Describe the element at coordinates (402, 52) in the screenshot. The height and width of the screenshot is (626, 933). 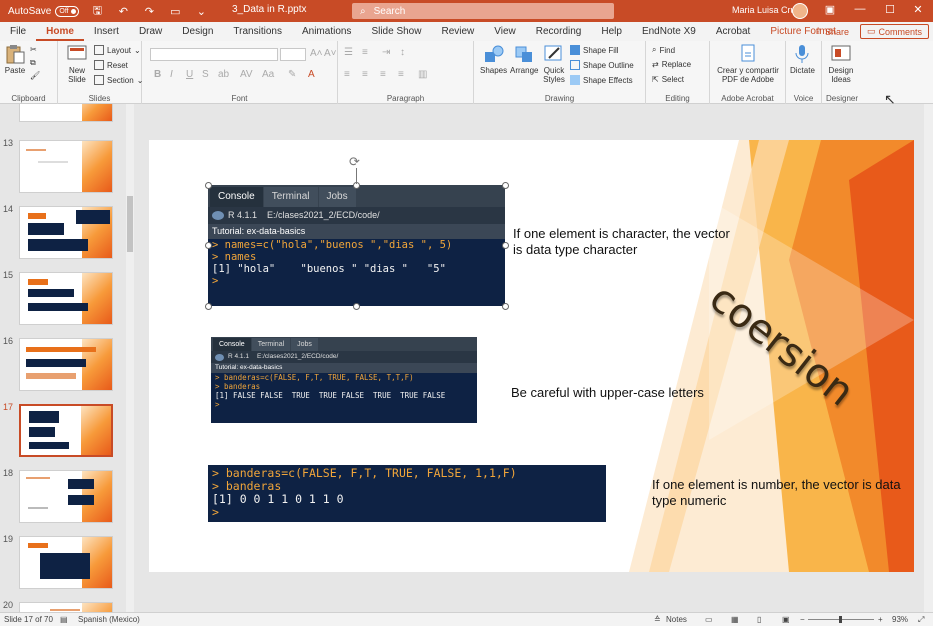
I see `line-spacing-icon: ↕` at that location.